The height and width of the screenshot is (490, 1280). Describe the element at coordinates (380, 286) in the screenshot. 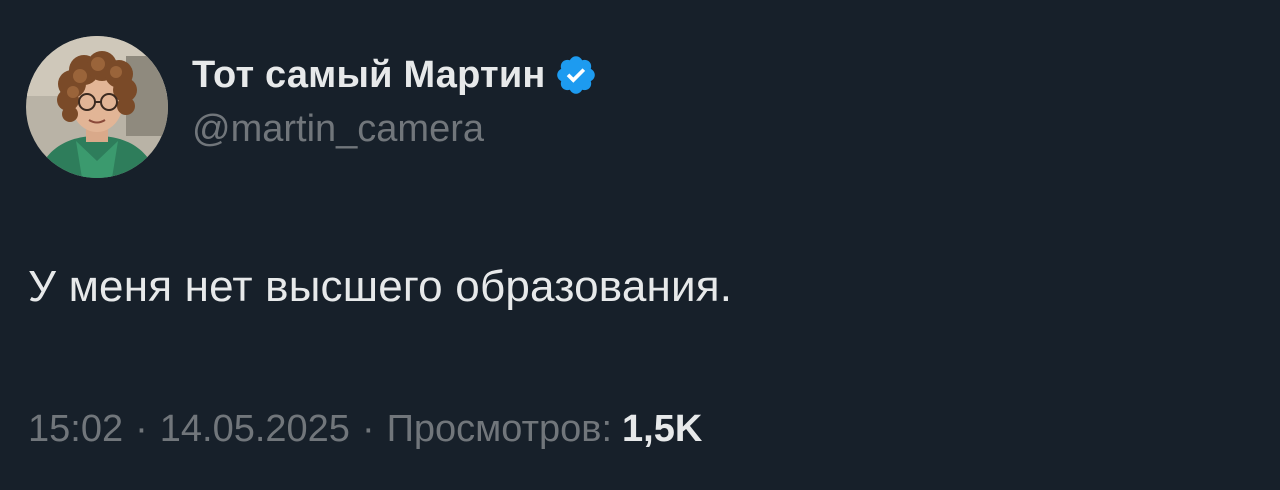

I see `tweet-text: У меня нет высшего образования.` at that location.